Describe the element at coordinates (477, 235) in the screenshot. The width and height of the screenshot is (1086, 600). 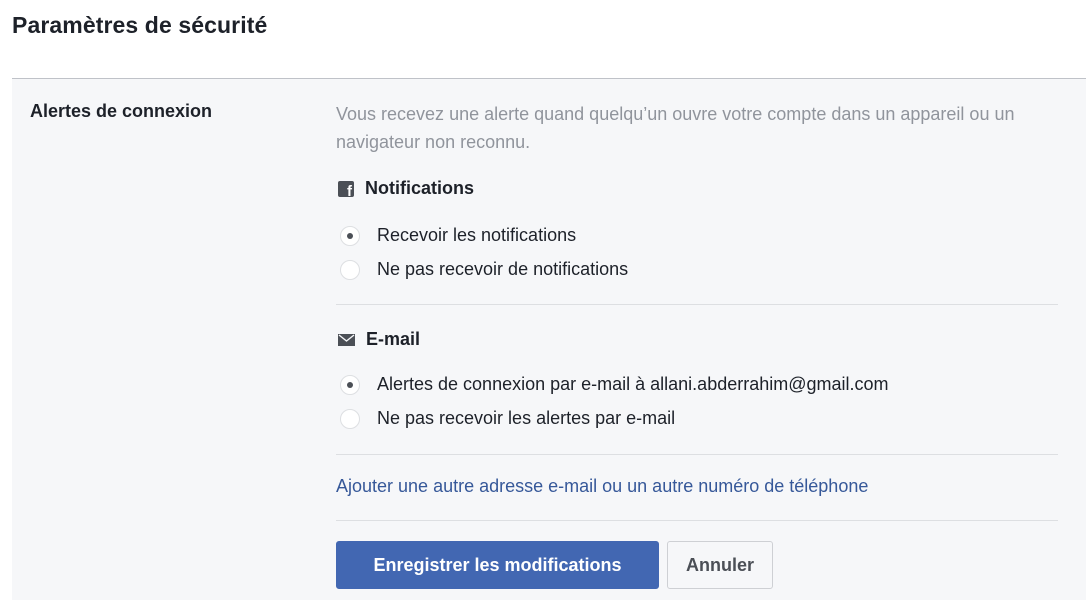
I see `radio-label: Recevoir les notifications` at that location.